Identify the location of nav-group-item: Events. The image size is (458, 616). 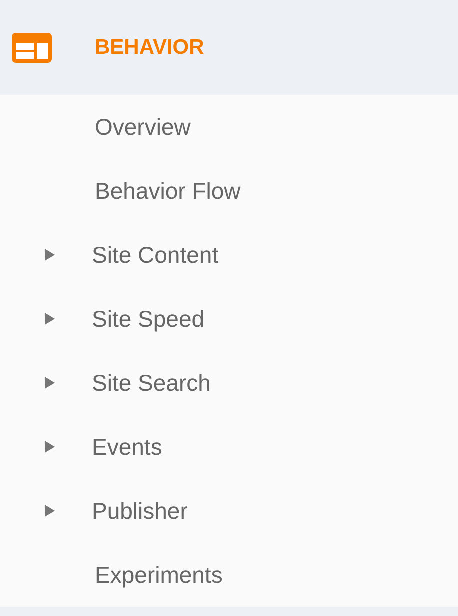
(229, 447).